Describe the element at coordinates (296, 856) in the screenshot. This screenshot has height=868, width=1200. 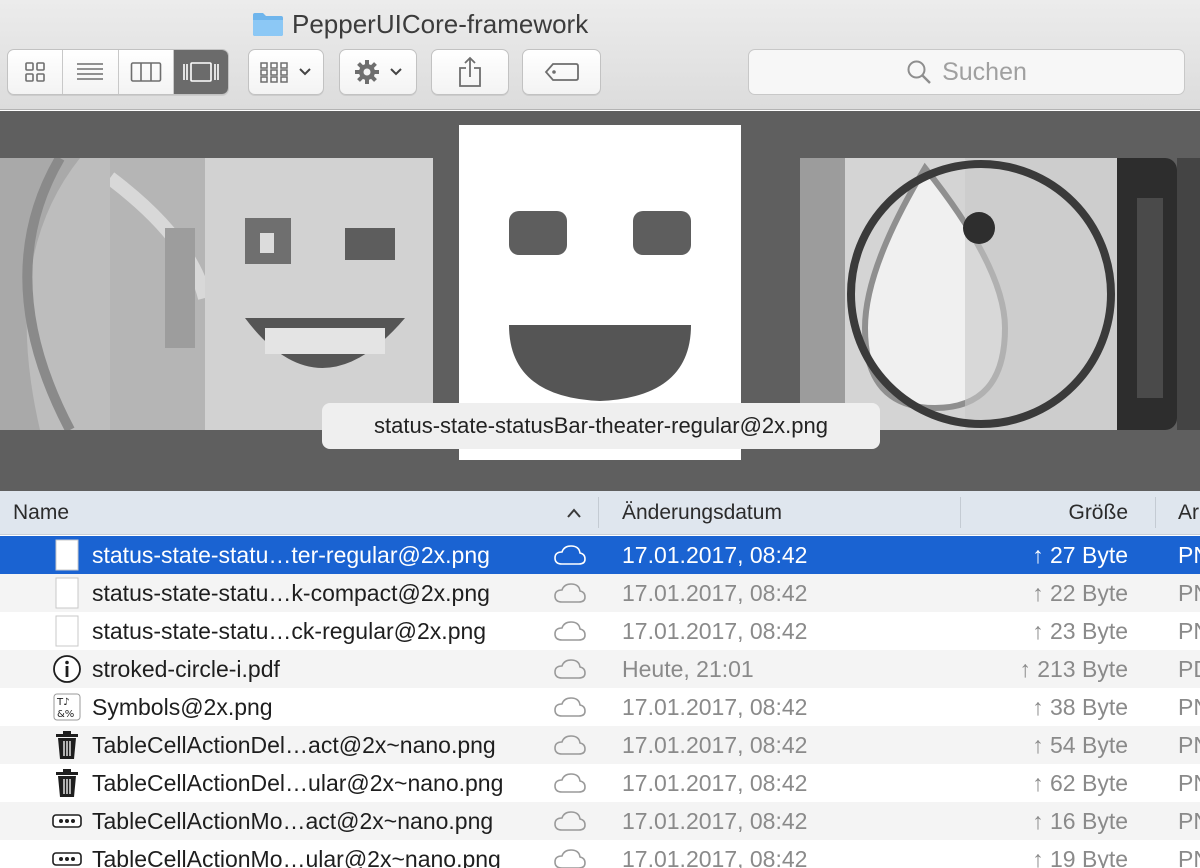
I see `file-name: TableCellActionMo…ular@2x~nano.png` at that location.